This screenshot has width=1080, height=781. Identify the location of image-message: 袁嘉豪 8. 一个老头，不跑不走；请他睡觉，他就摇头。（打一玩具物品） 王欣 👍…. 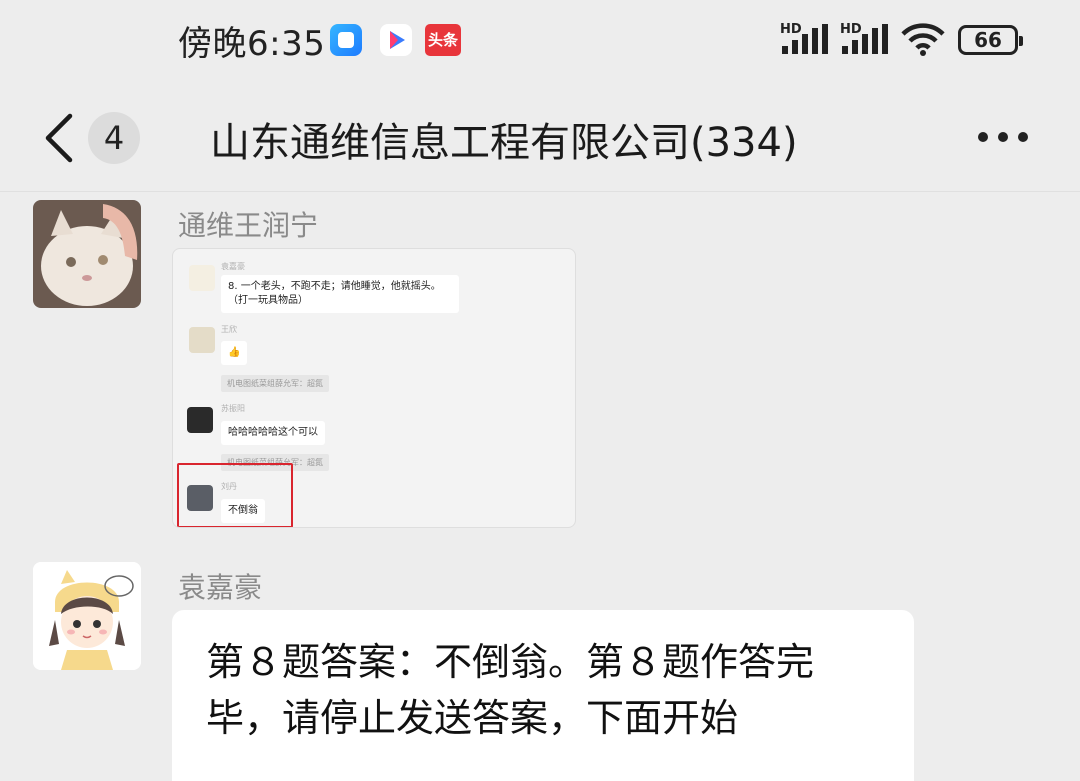
(374, 388).